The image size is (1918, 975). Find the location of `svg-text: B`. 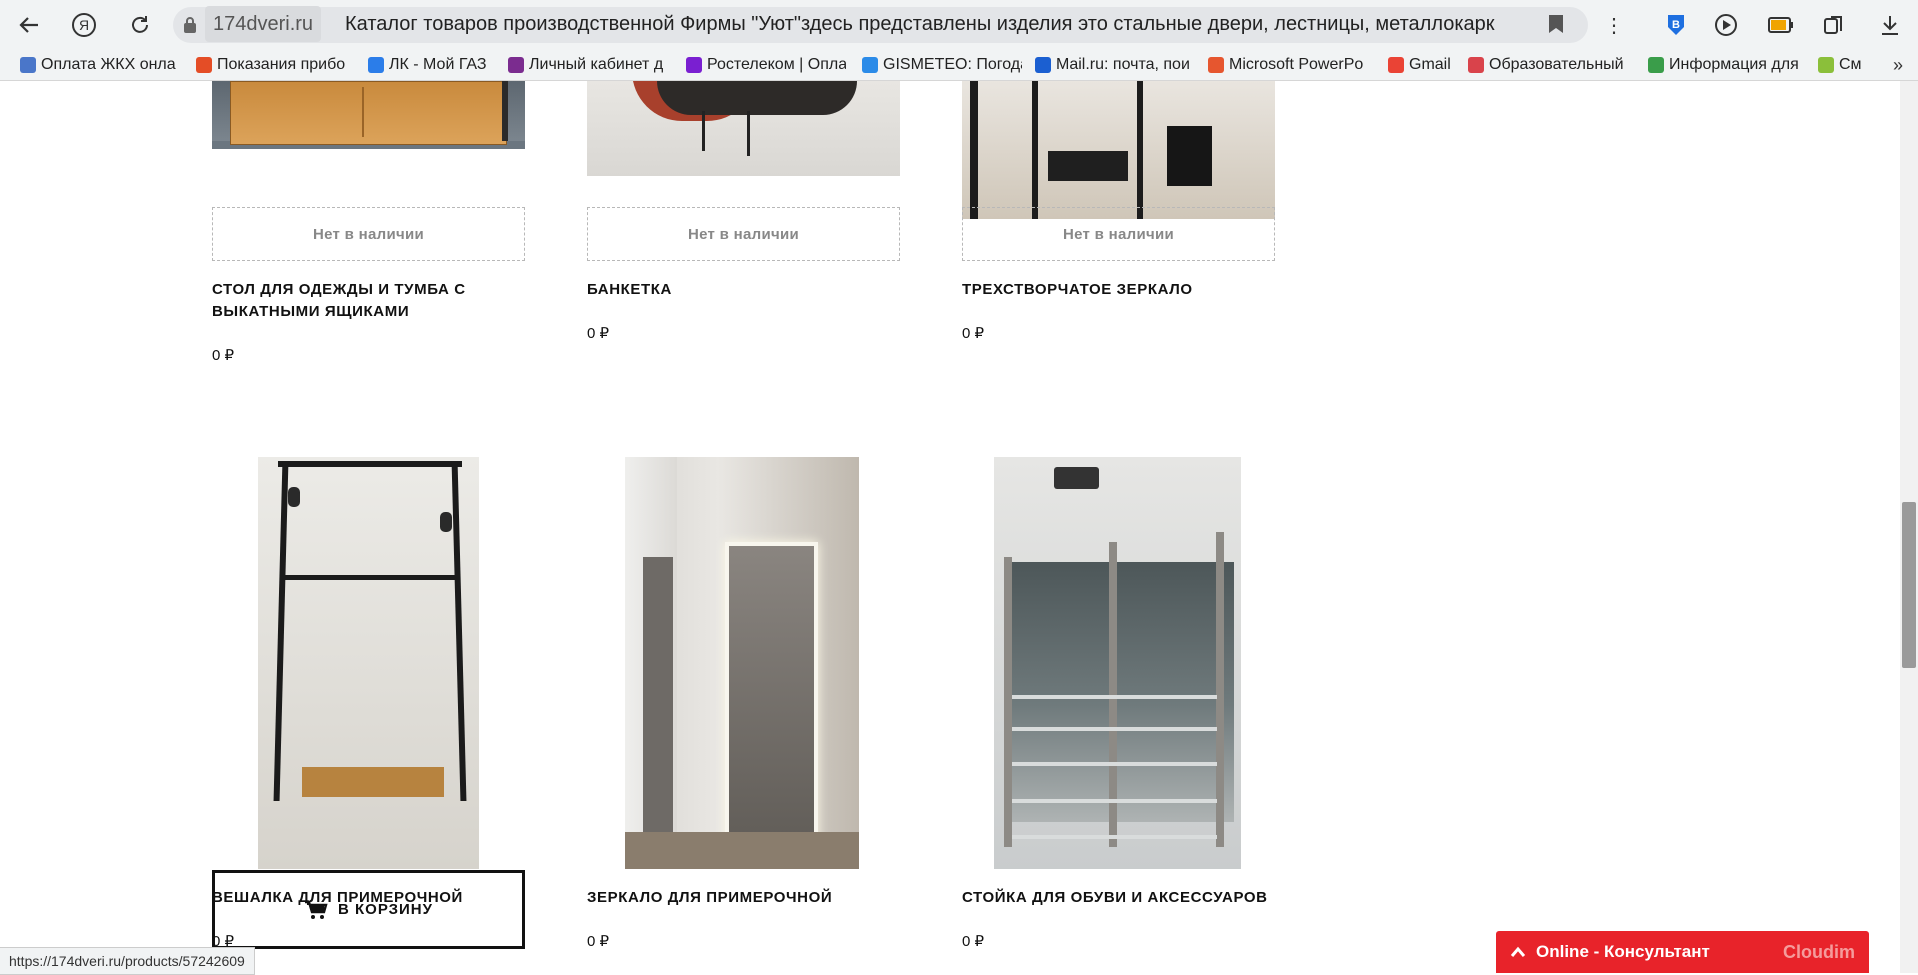

svg-text: B is located at coordinates (1676, 25).